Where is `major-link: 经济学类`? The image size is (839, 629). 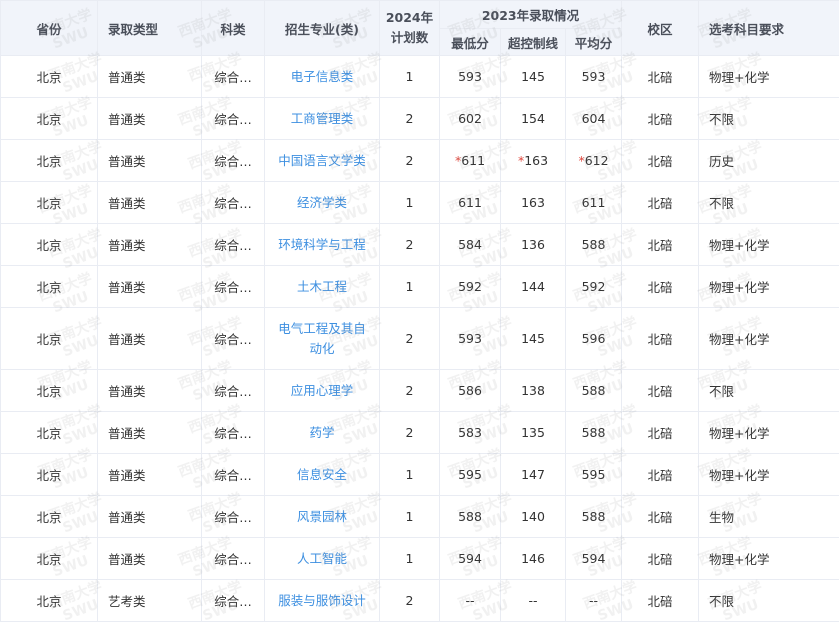
major-link: 经济学类 is located at coordinates (322, 203).